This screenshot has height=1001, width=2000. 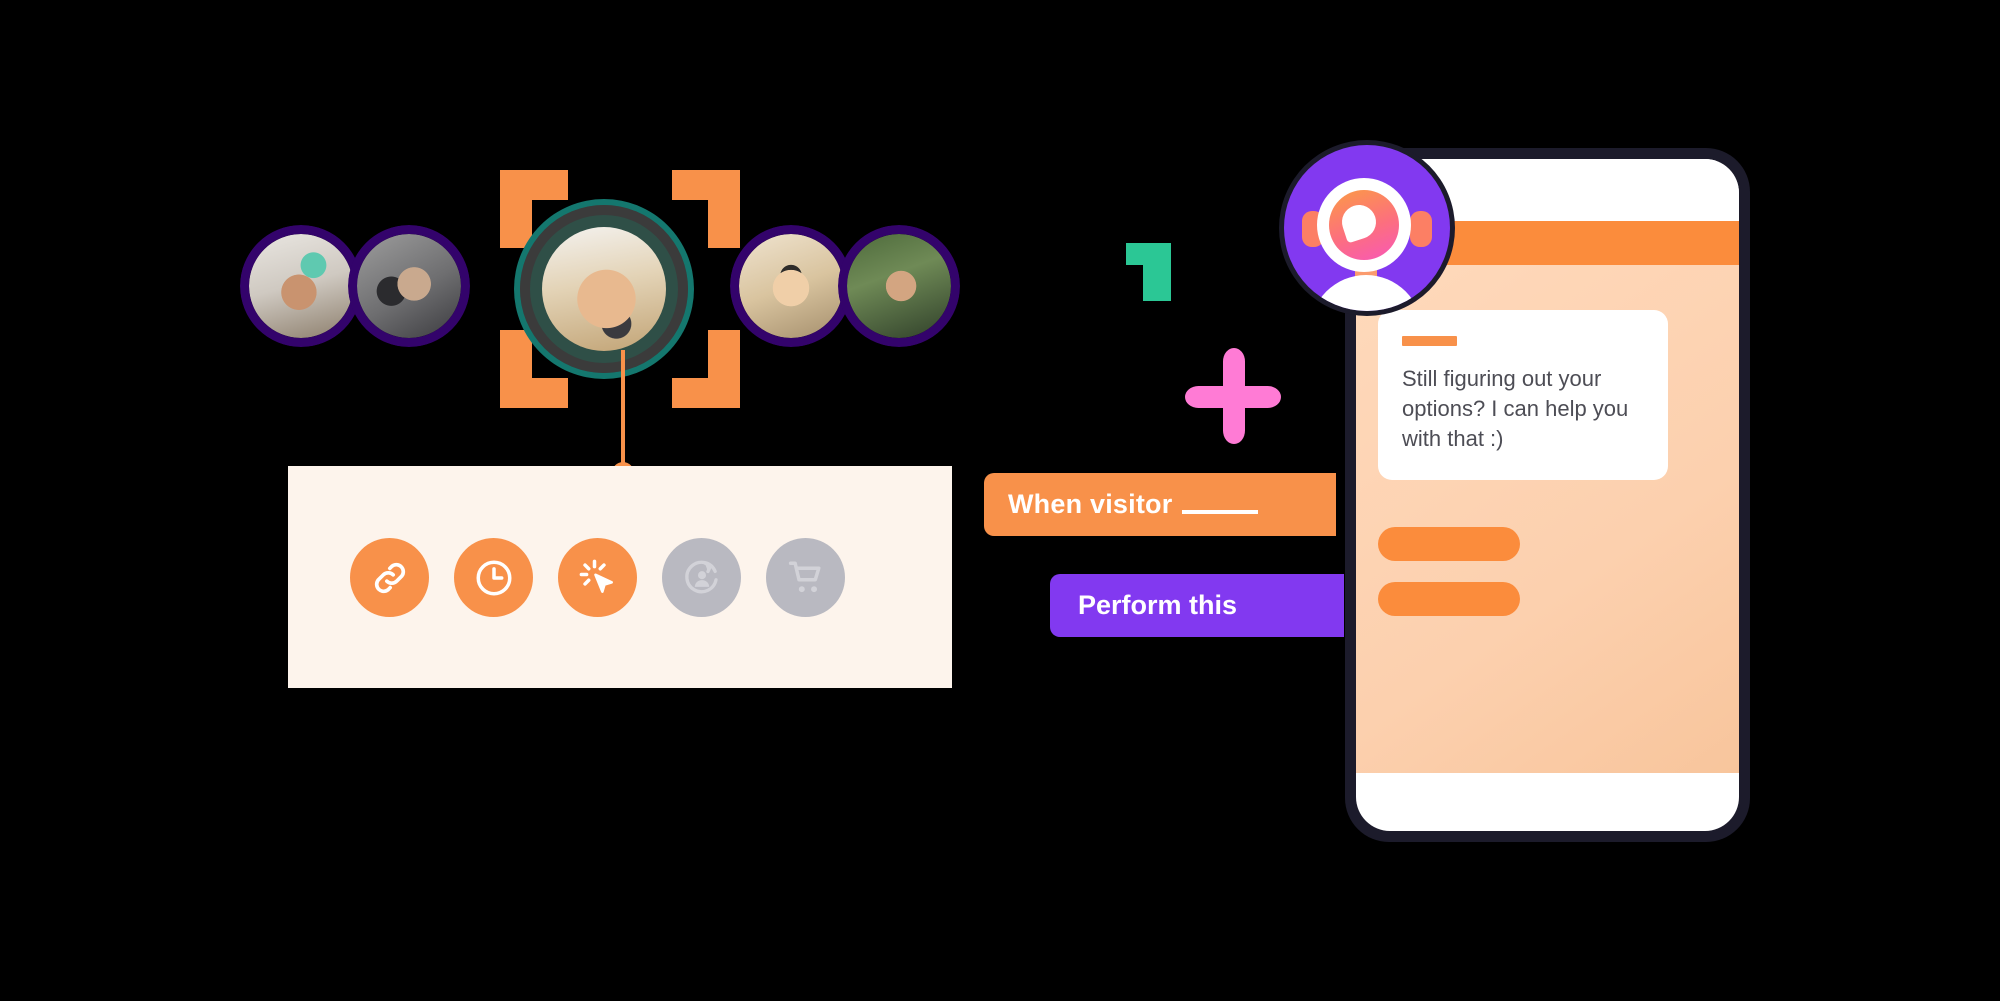 What do you see at coordinates (534, 393) in the screenshot?
I see `bracket-bottom-left` at bounding box center [534, 393].